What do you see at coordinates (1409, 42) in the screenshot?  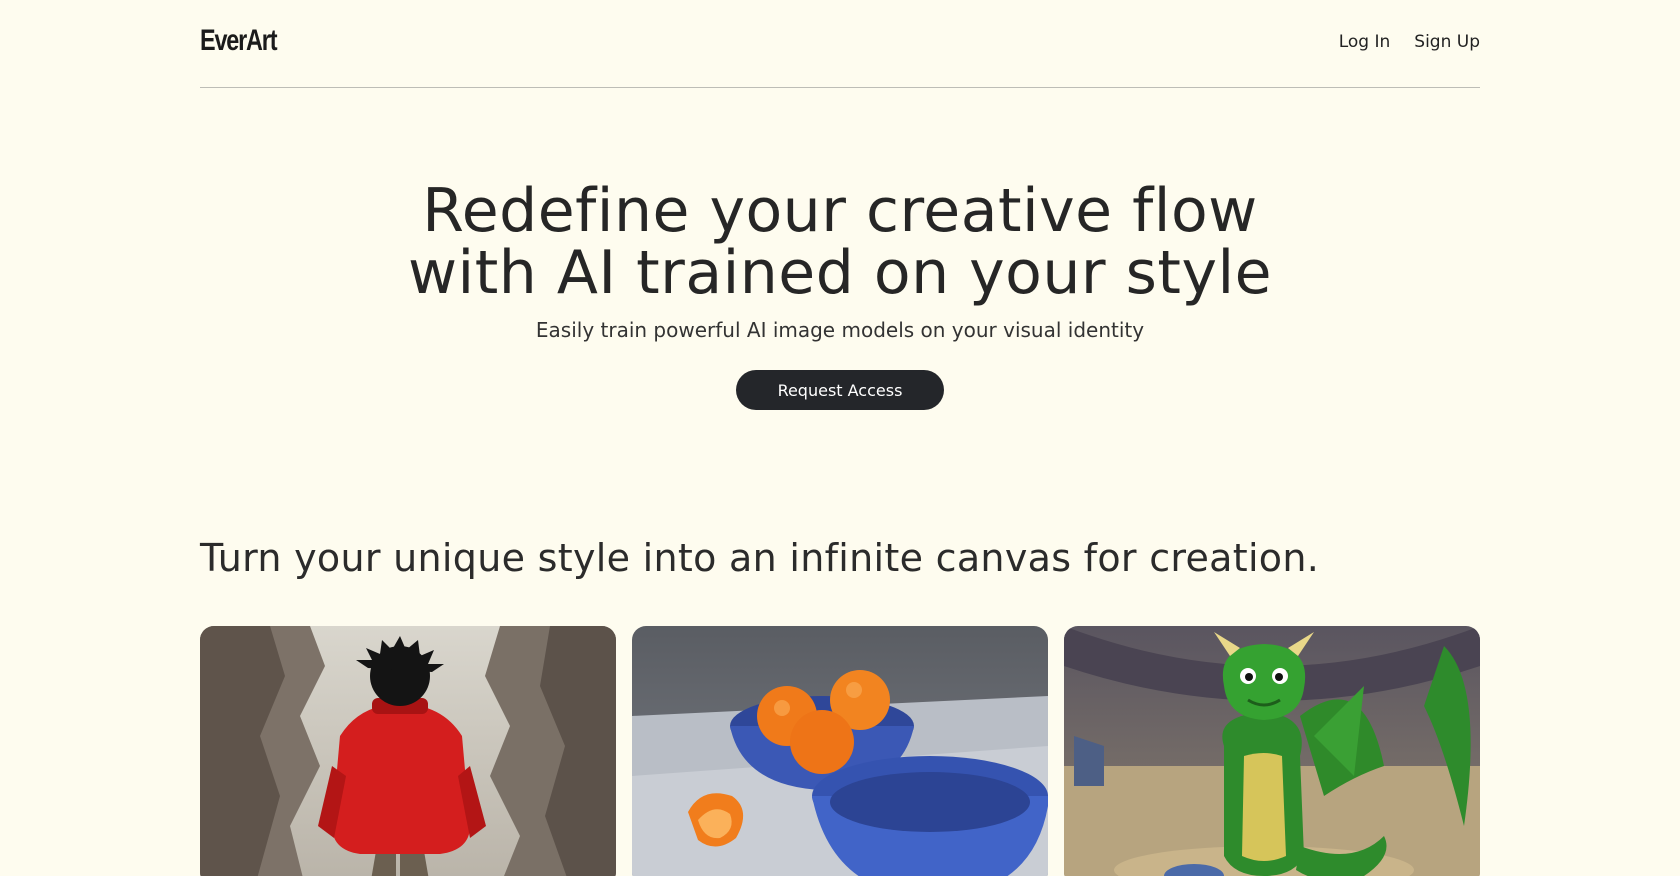 I see `top-nav: Log In Sign Up` at bounding box center [1409, 42].